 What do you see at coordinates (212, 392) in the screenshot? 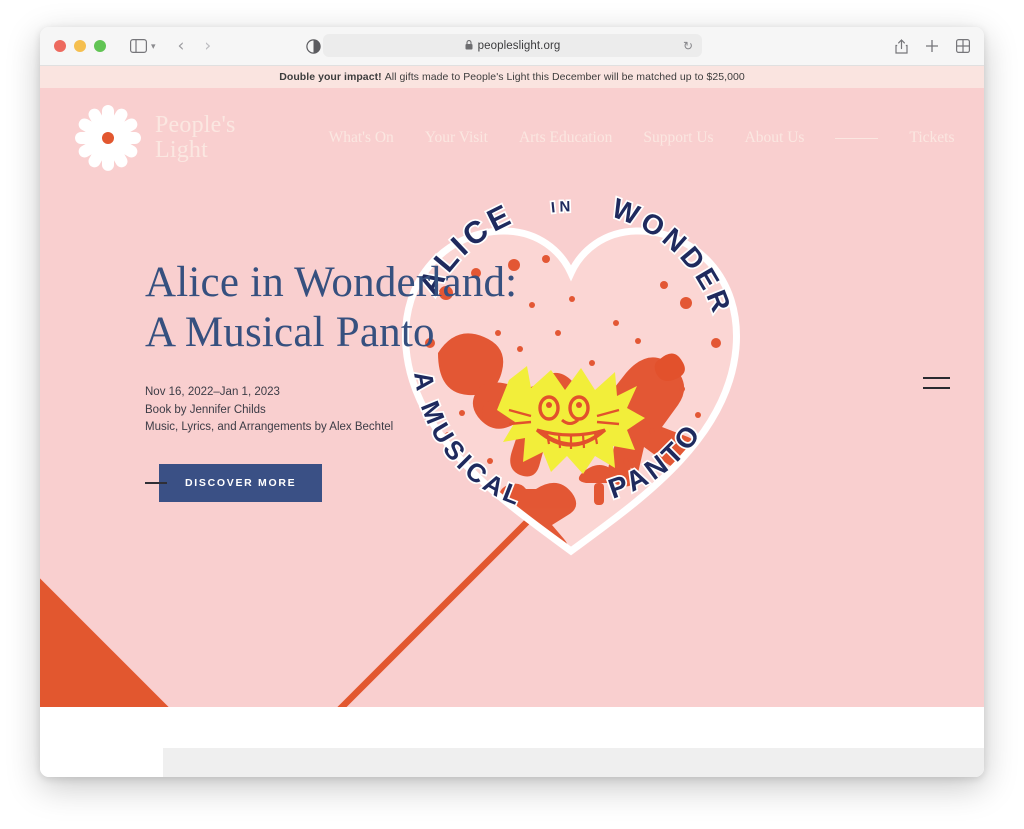
I see `show-dates: Nov 16, 2022–Jan 1, 2023` at bounding box center [212, 392].